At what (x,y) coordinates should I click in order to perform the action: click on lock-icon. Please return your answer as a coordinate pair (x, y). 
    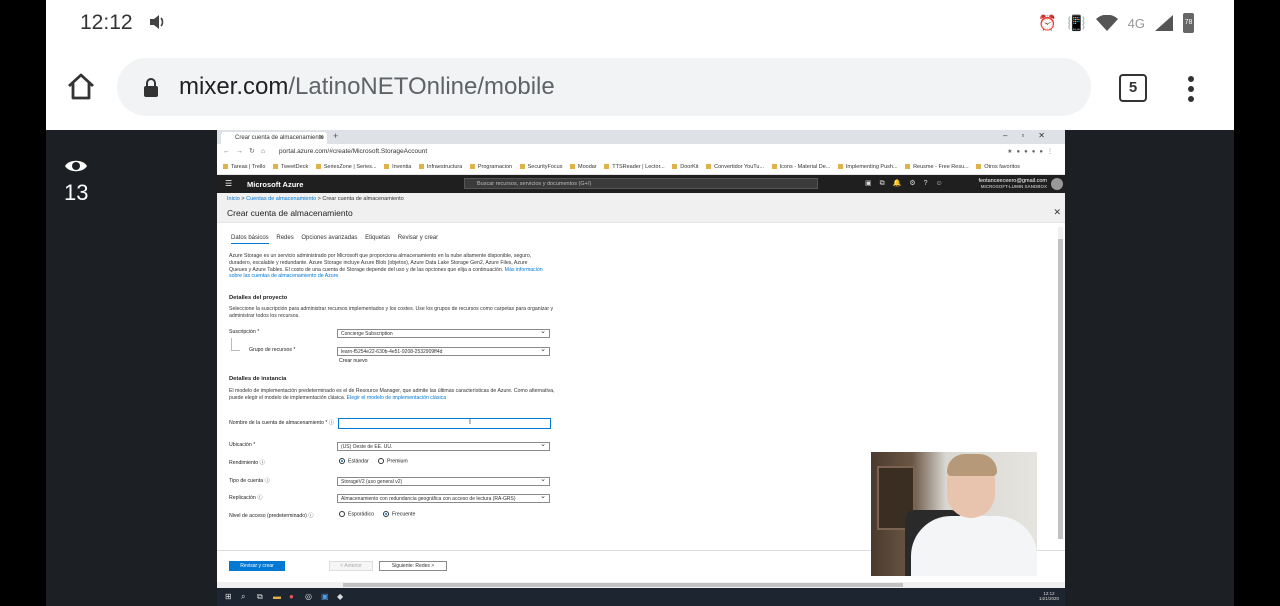
    Looking at the image, I should click on (151, 87).